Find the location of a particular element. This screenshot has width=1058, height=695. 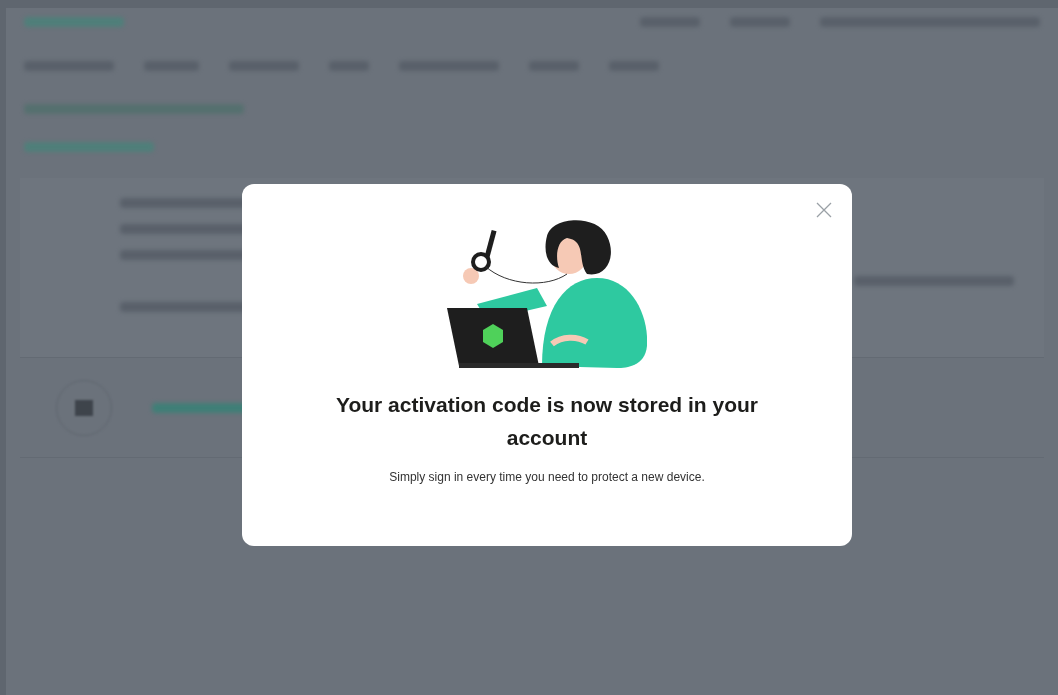

dialog-title: Your activation code is now stored in your account is located at coordinates (547, 421).